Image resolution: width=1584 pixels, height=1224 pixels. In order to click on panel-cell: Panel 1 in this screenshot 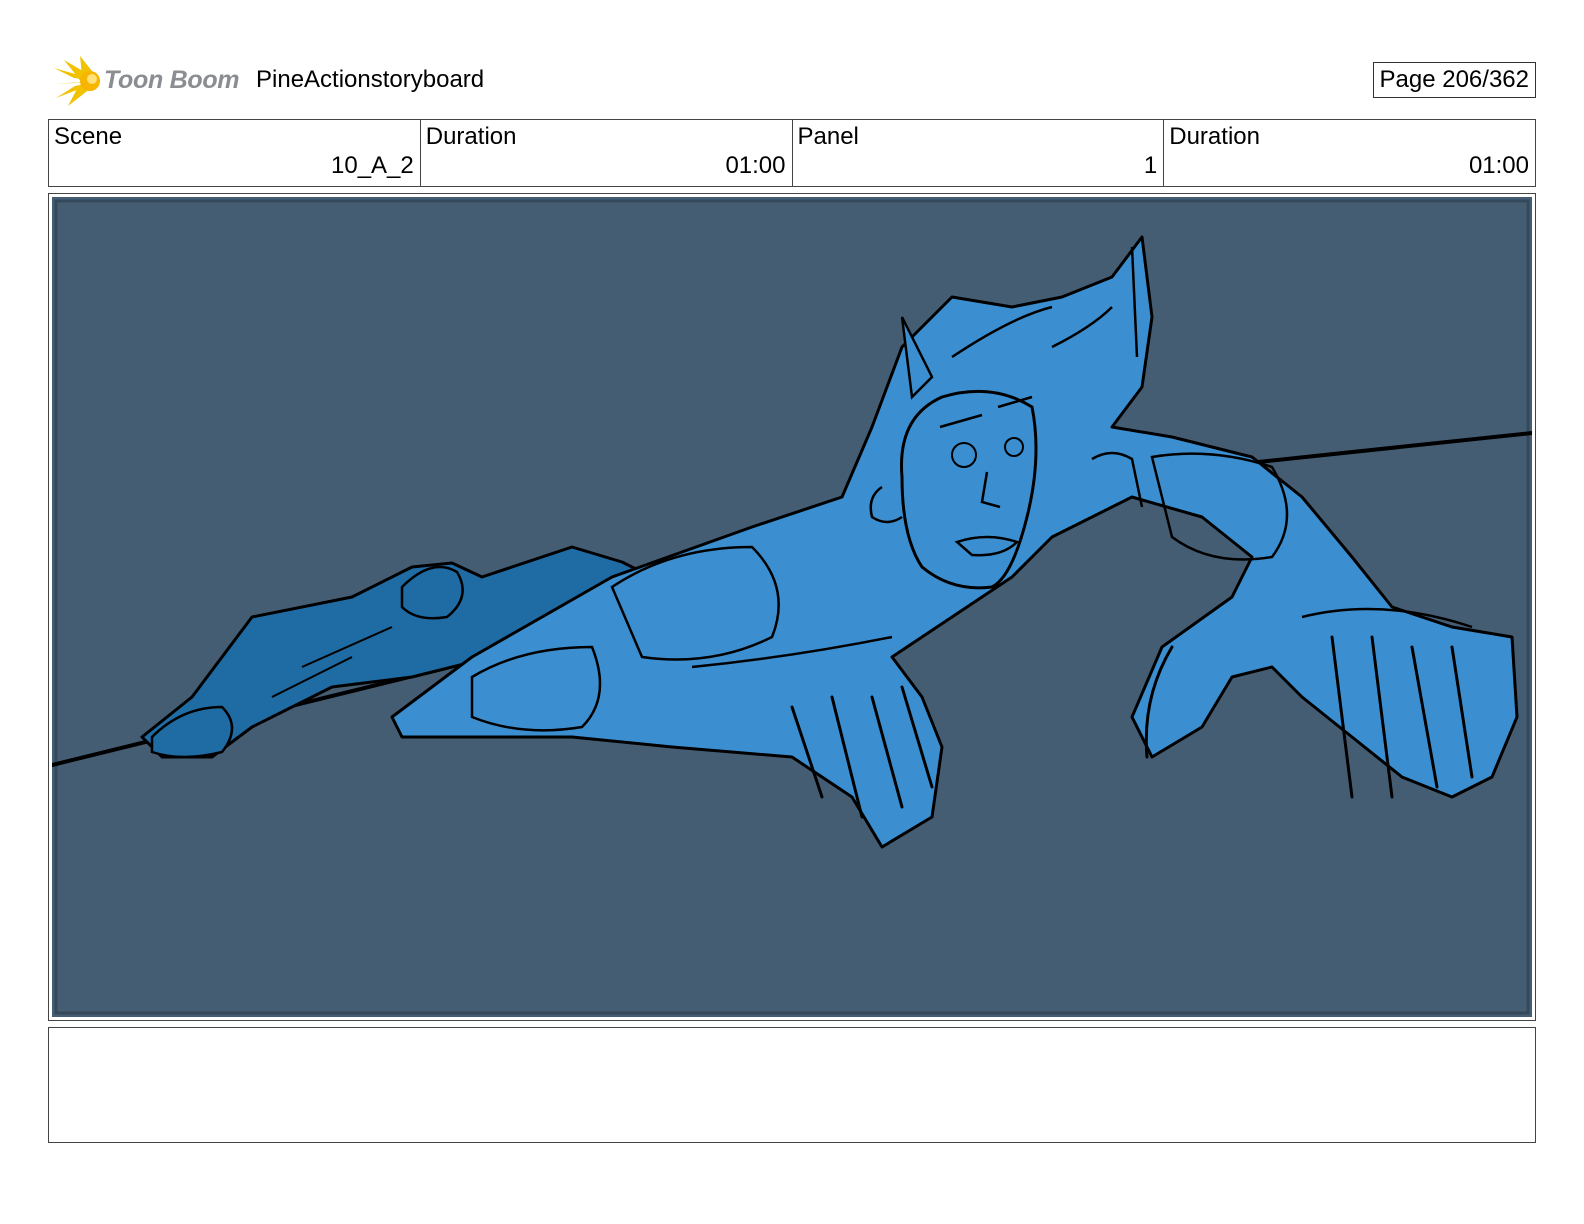, I will do `click(979, 153)`.